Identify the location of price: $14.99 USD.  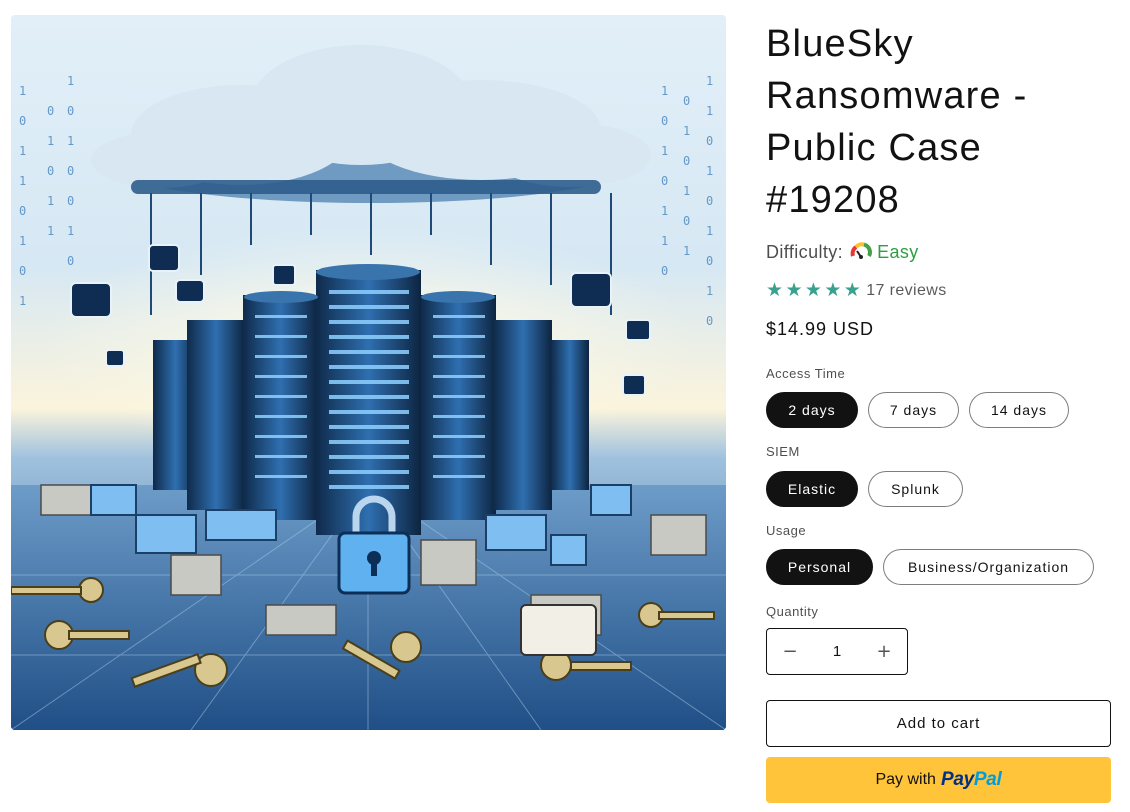
(820, 329).